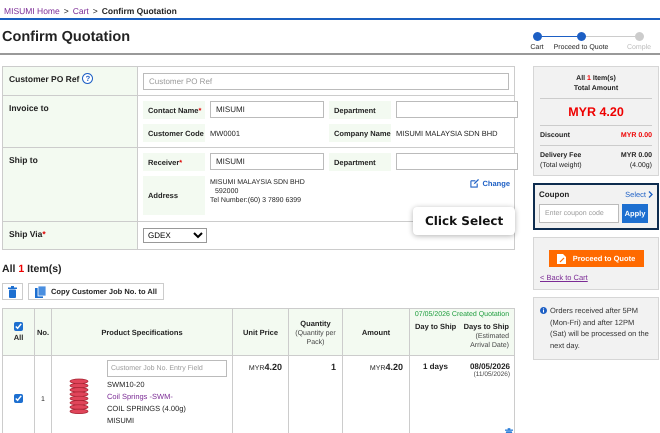 This screenshot has width=660, height=433. Describe the element at coordinates (435, 367) in the screenshot. I see `day-to-ship: 1 days` at that location.